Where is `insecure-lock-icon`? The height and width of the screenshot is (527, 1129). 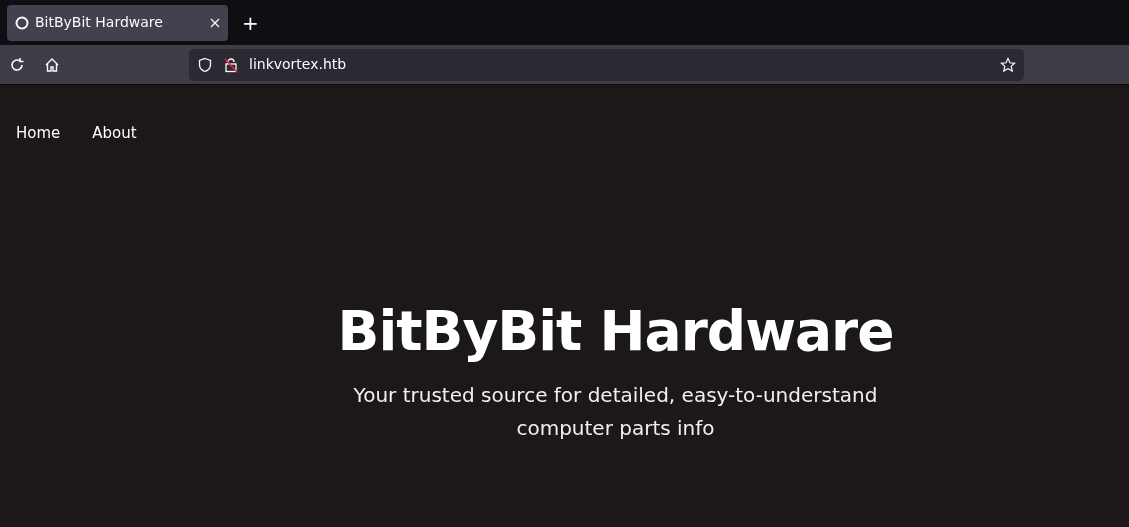 insecure-lock-icon is located at coordinates (231, 64).